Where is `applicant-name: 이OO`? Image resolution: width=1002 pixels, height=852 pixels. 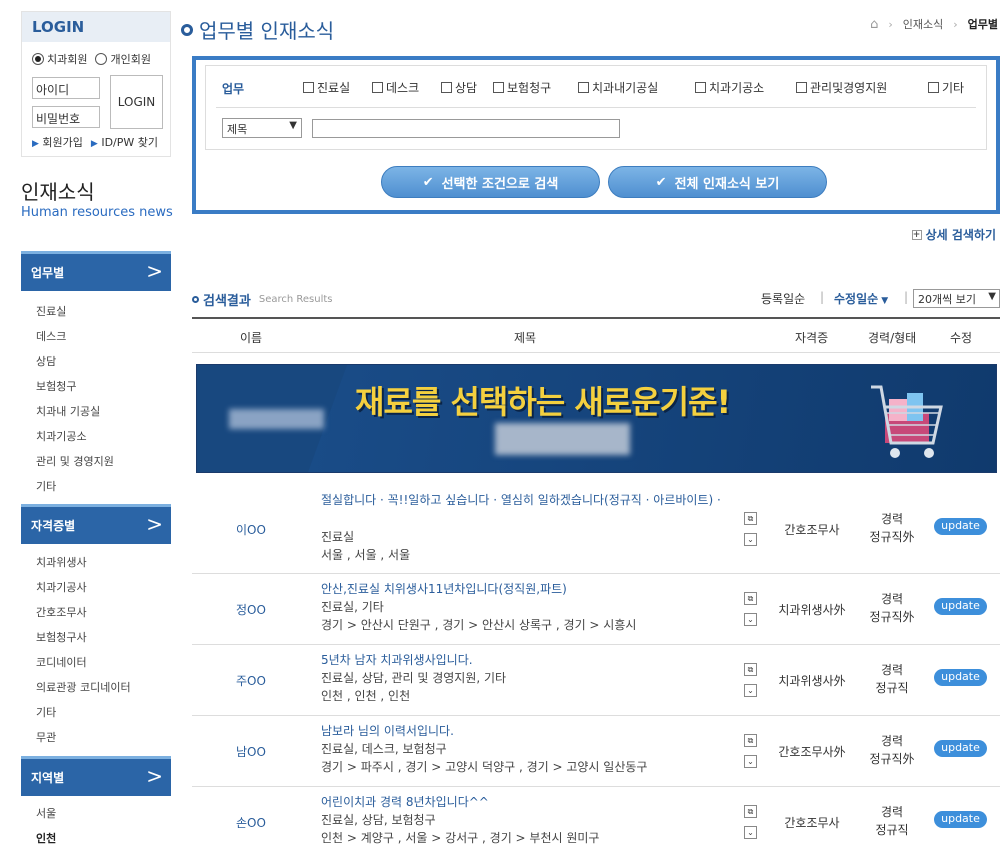 applicant-name: 이OO is located at coordinates (251, 529).